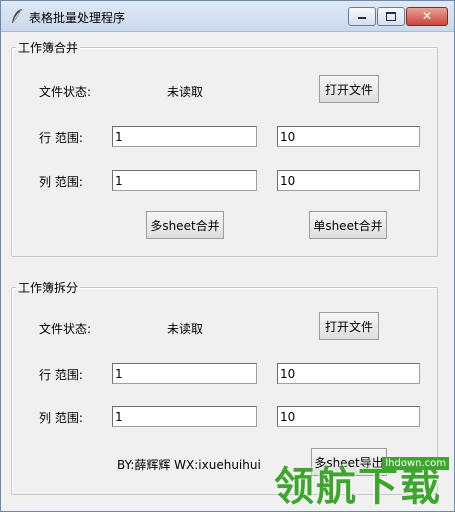  Describe the element at coordinates (348, 180) in the screenshot. I see `merge-col-end-input` at that location.